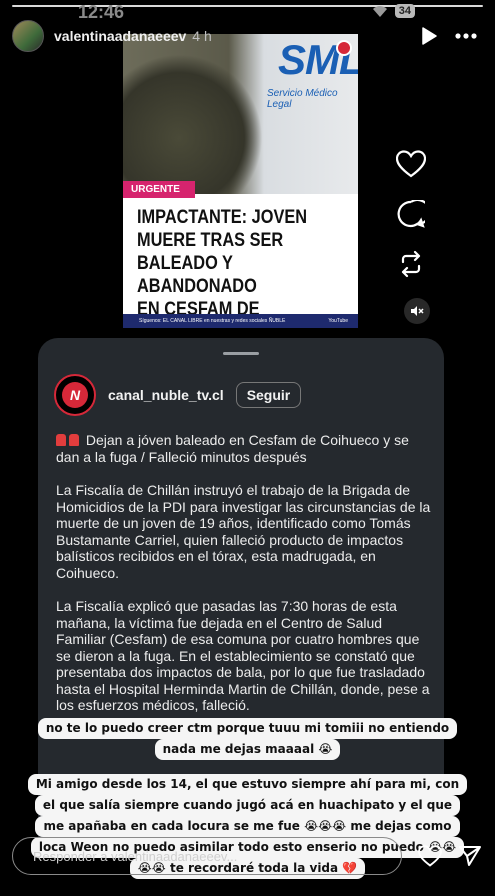 The image size is (495, 896). Describe the element at coordinates (268, 395) in the screenshot. I see `follow-button: Seguir` at that location.